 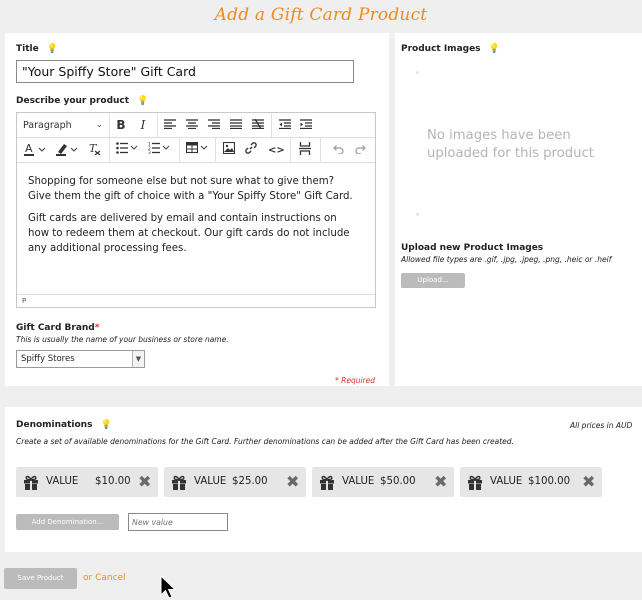 What do you see at coordinates (251, 150) in the screenshot?
I see `link-icon` at bounding box center [251, 150].